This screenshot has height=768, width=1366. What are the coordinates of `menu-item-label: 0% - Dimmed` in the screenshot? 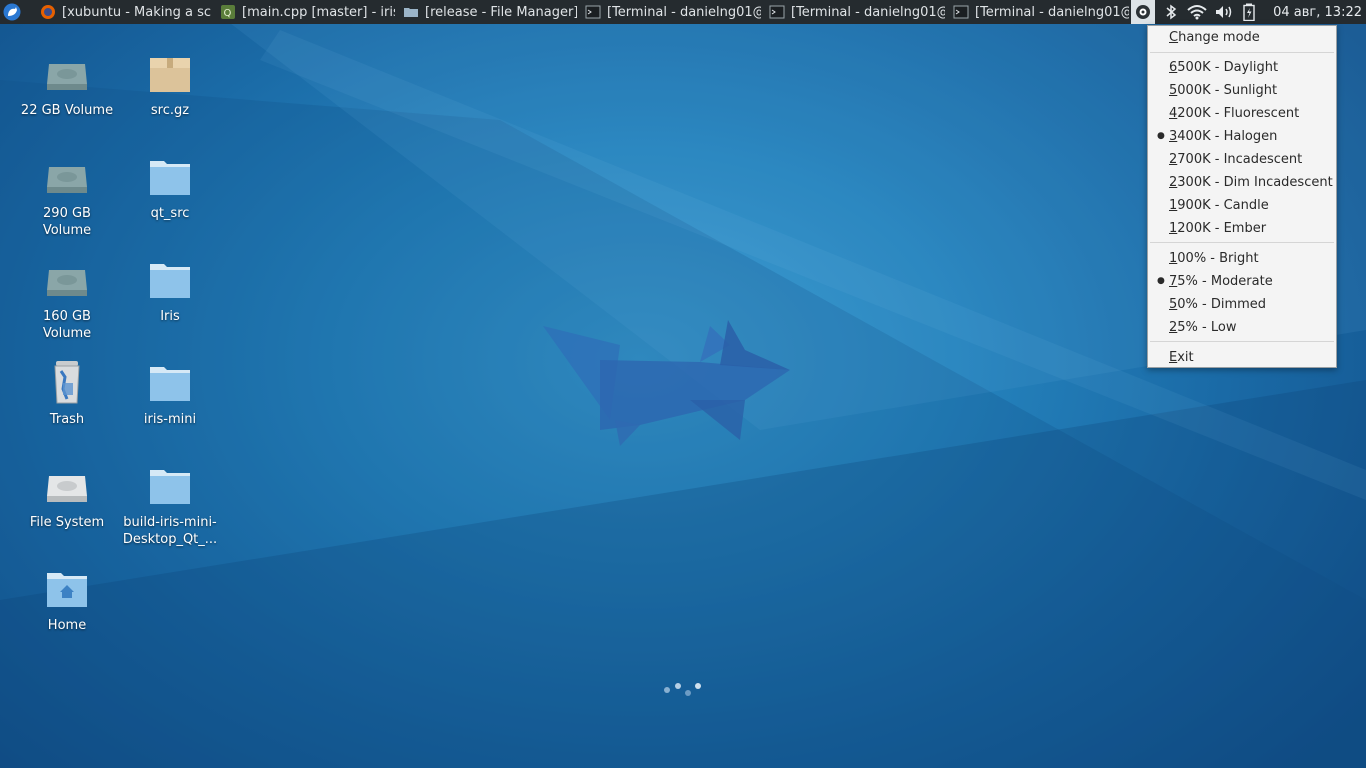 It's located at (1222, 304).